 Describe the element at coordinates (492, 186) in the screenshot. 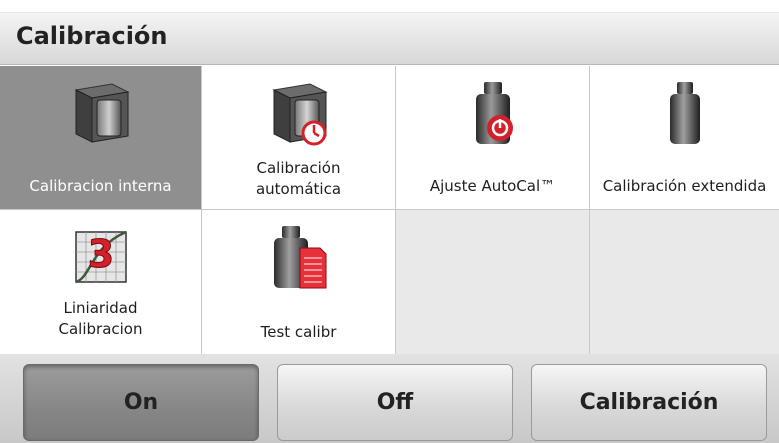

I see `tile-label: Ajuste AutoCal™` at that location.